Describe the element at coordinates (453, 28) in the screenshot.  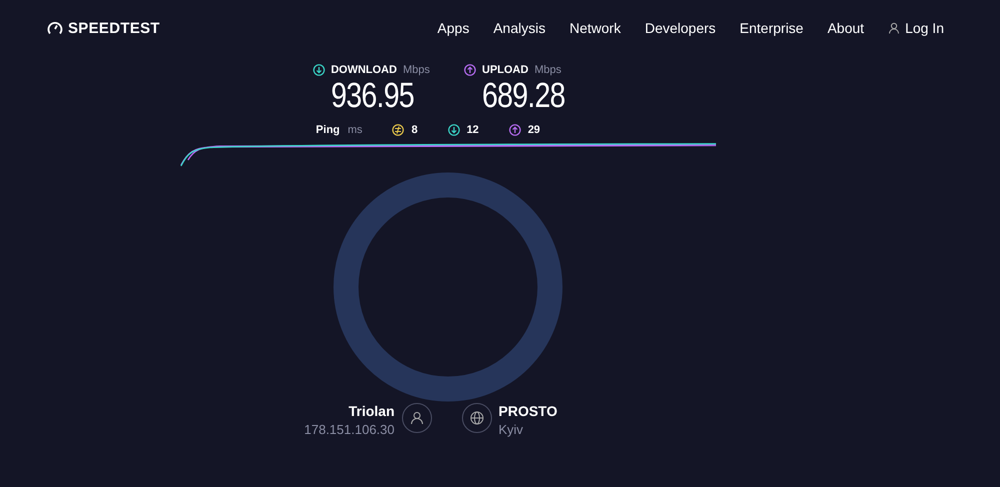
I see `nav-link: Apps` at that location.